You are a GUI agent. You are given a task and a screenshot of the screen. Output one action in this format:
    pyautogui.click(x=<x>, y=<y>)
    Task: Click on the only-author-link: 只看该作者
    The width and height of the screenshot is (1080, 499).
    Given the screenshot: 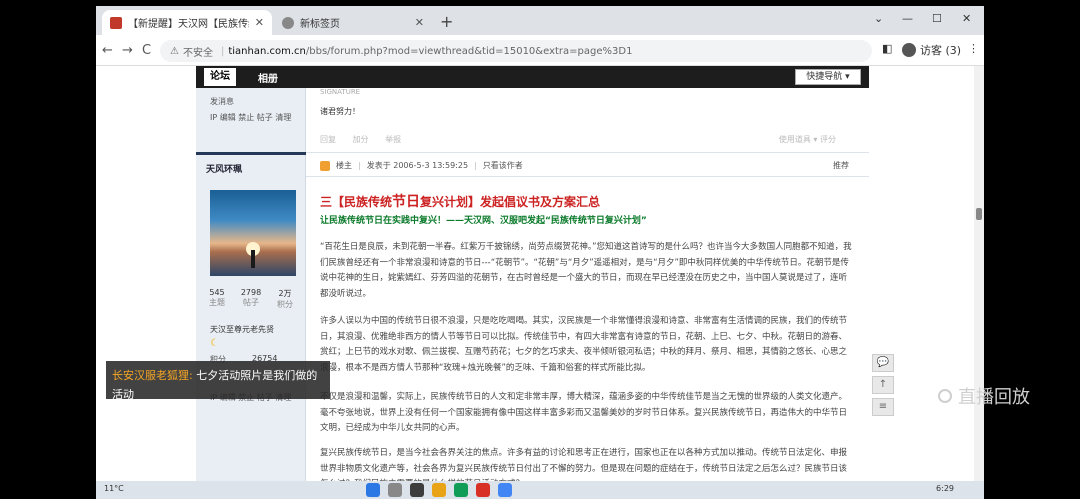 What is the action you would take?
    pyautogui.click(x=503, y=165)
    